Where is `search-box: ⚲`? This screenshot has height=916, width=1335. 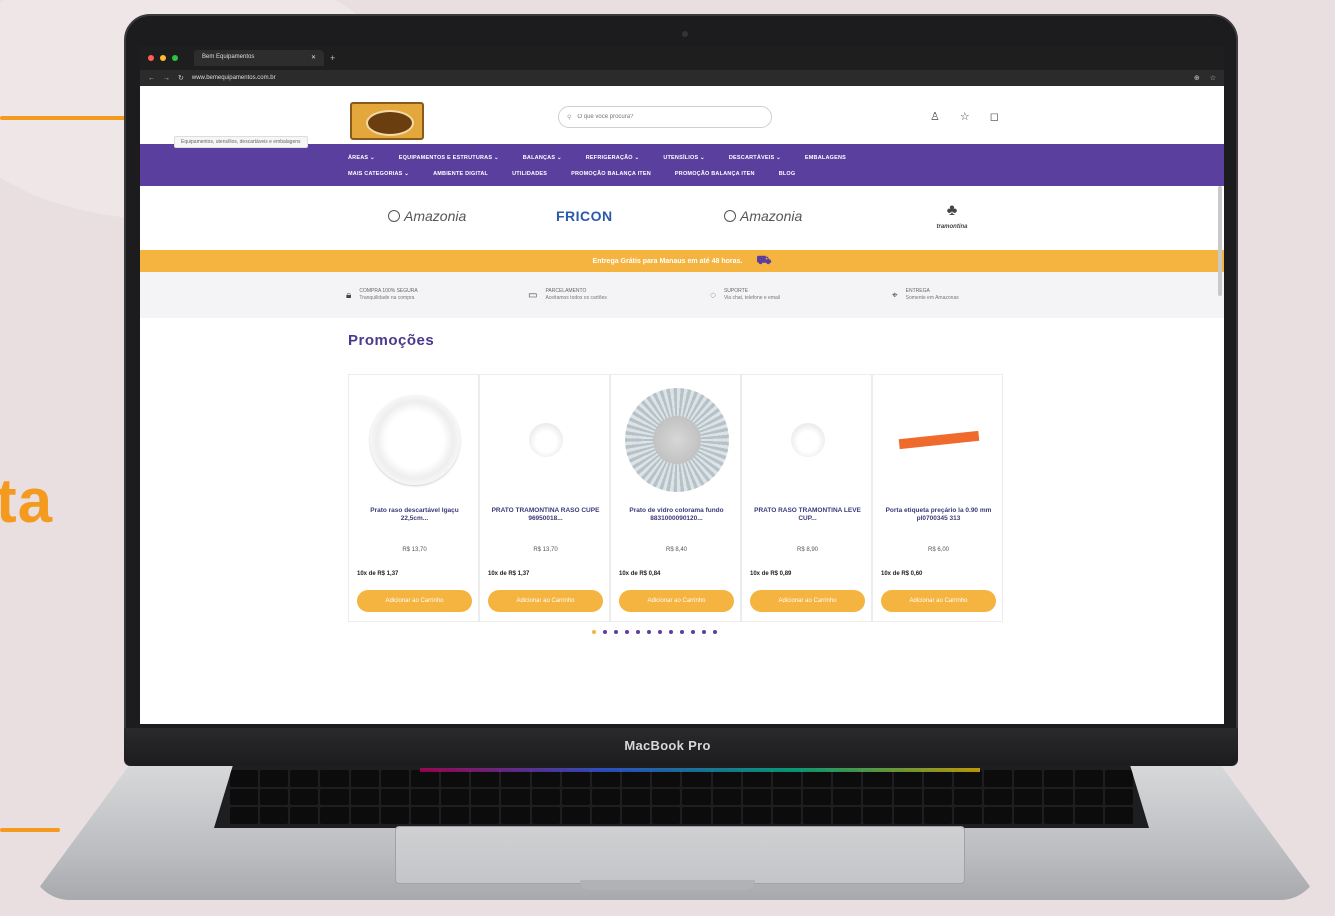
search-box: ⚲ is located at coordinates (665, 117).